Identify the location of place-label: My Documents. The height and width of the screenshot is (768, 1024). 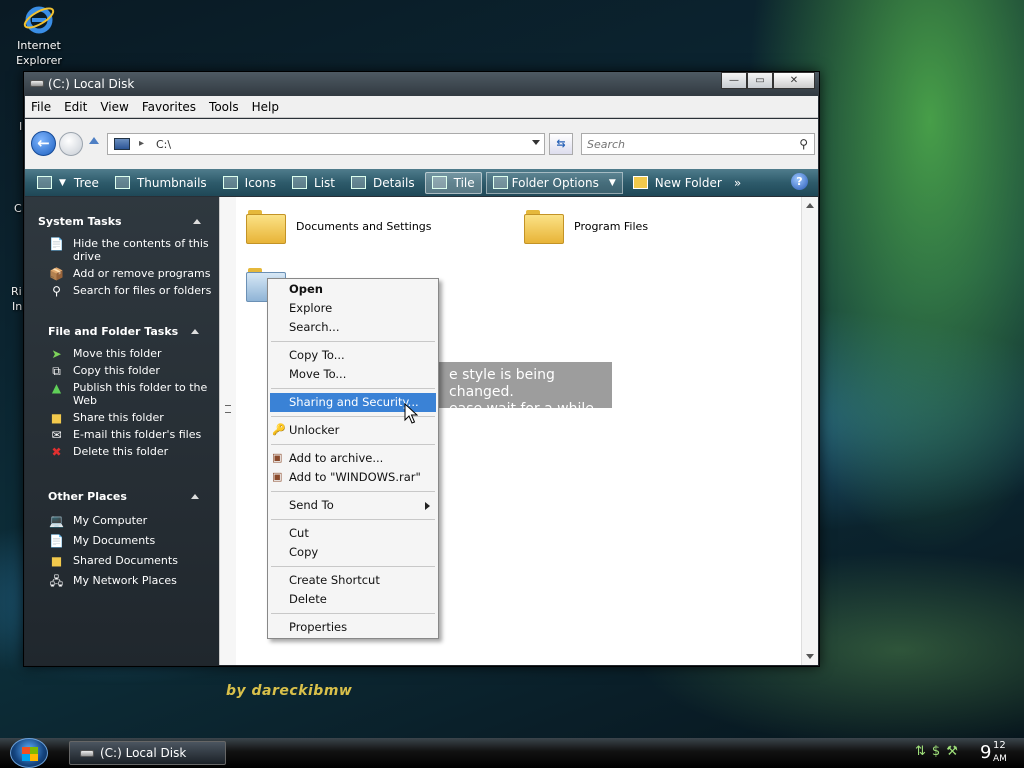
(114, 540).